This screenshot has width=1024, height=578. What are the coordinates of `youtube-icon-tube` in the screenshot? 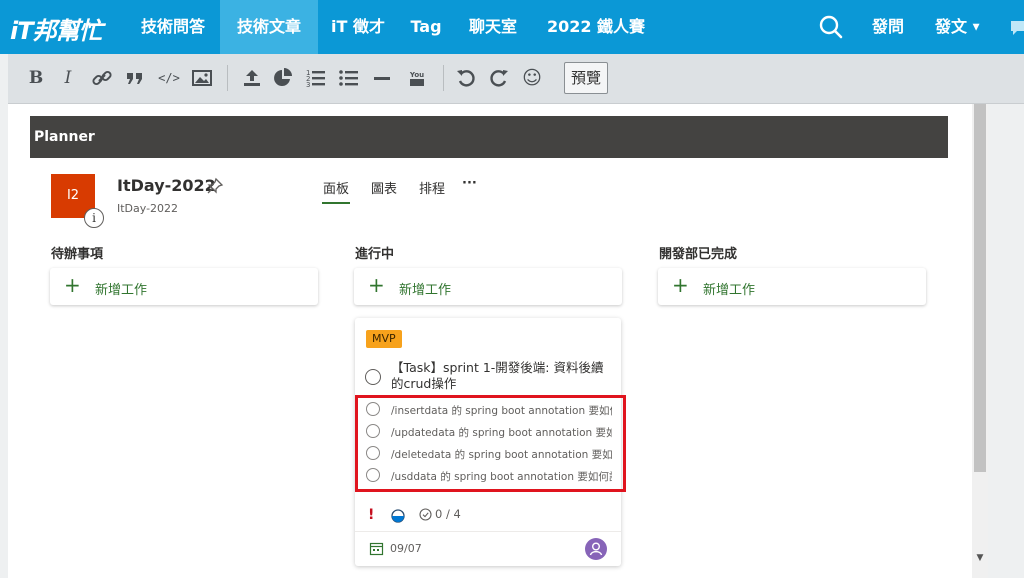 It's located at (417, 82).